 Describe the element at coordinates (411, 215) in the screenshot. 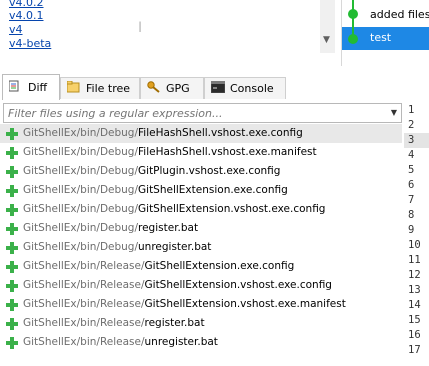

I see `line-number: 8` at that location.